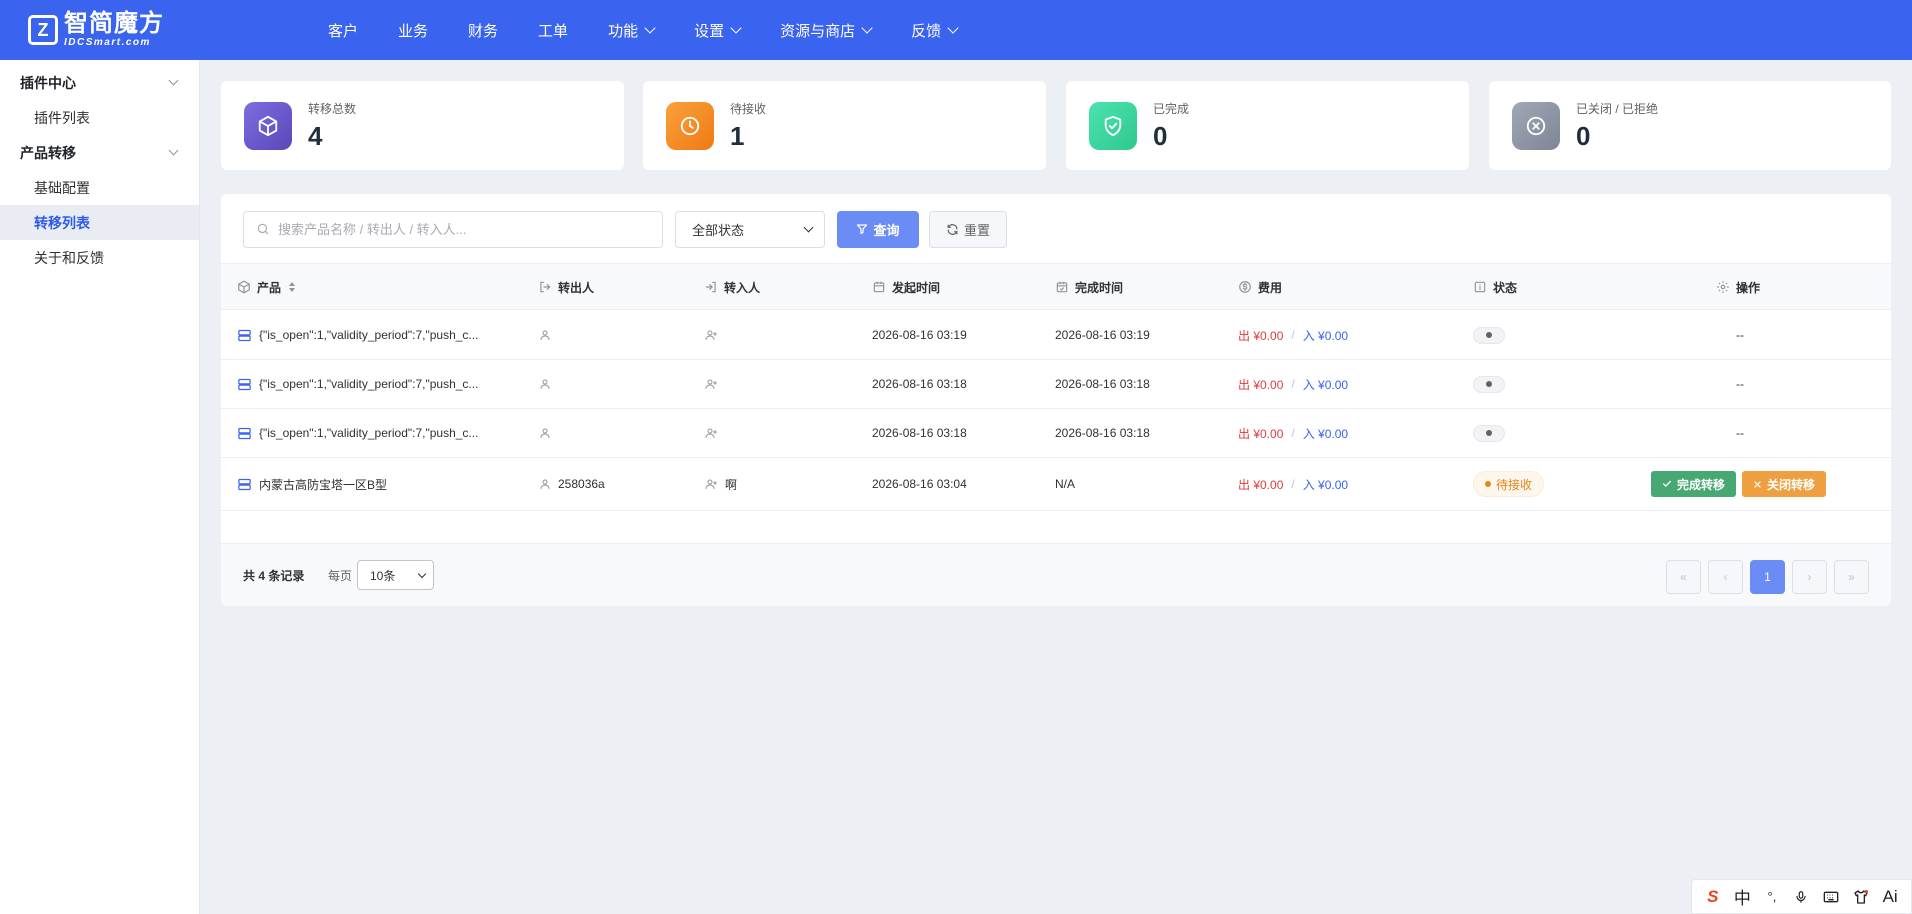 The height and width of the screenshot is (914, 1912). I want to click on last-page-button: », so click(1851, 577).